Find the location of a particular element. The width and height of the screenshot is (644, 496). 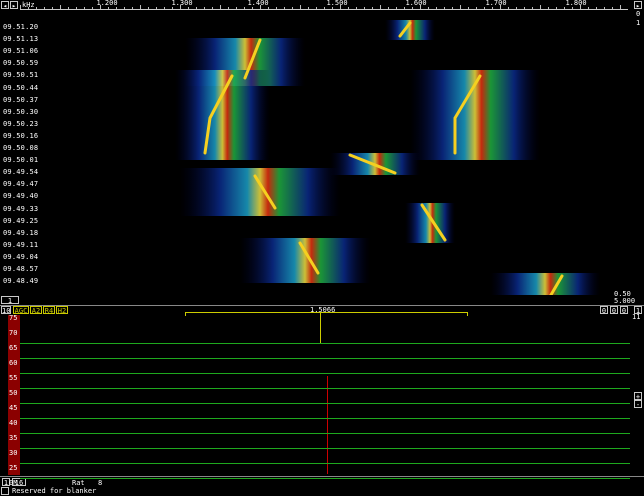

waterfall-timestamp: 09.51.13 is located at coordinates (21, 39).